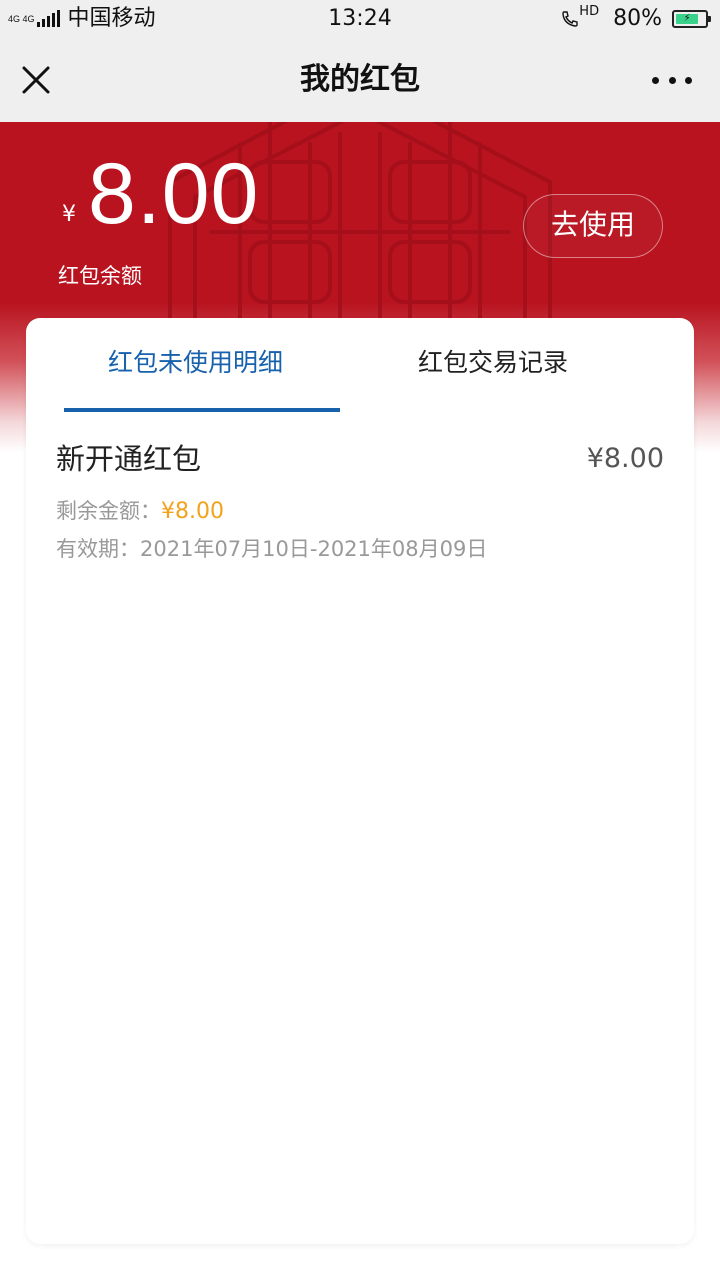  Describe the element at coordinates (625, 458) in the screenshot. I see `item-amount: ¥8.00` at that location.